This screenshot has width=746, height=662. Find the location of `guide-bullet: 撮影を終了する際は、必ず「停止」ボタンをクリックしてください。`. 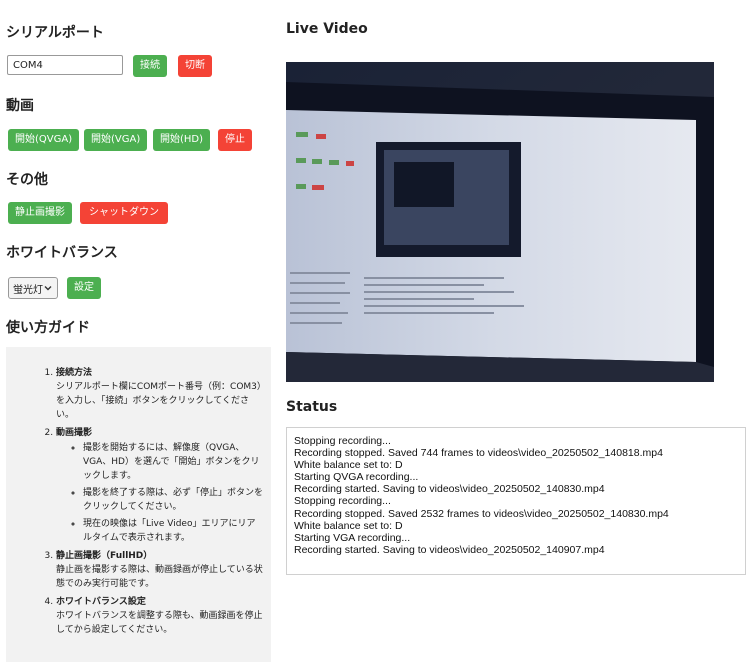

guide-bullet: 撮影を終了する際は、必ず「停止」ボタンをクリックしてください。 is located at coordinates (173, 500).